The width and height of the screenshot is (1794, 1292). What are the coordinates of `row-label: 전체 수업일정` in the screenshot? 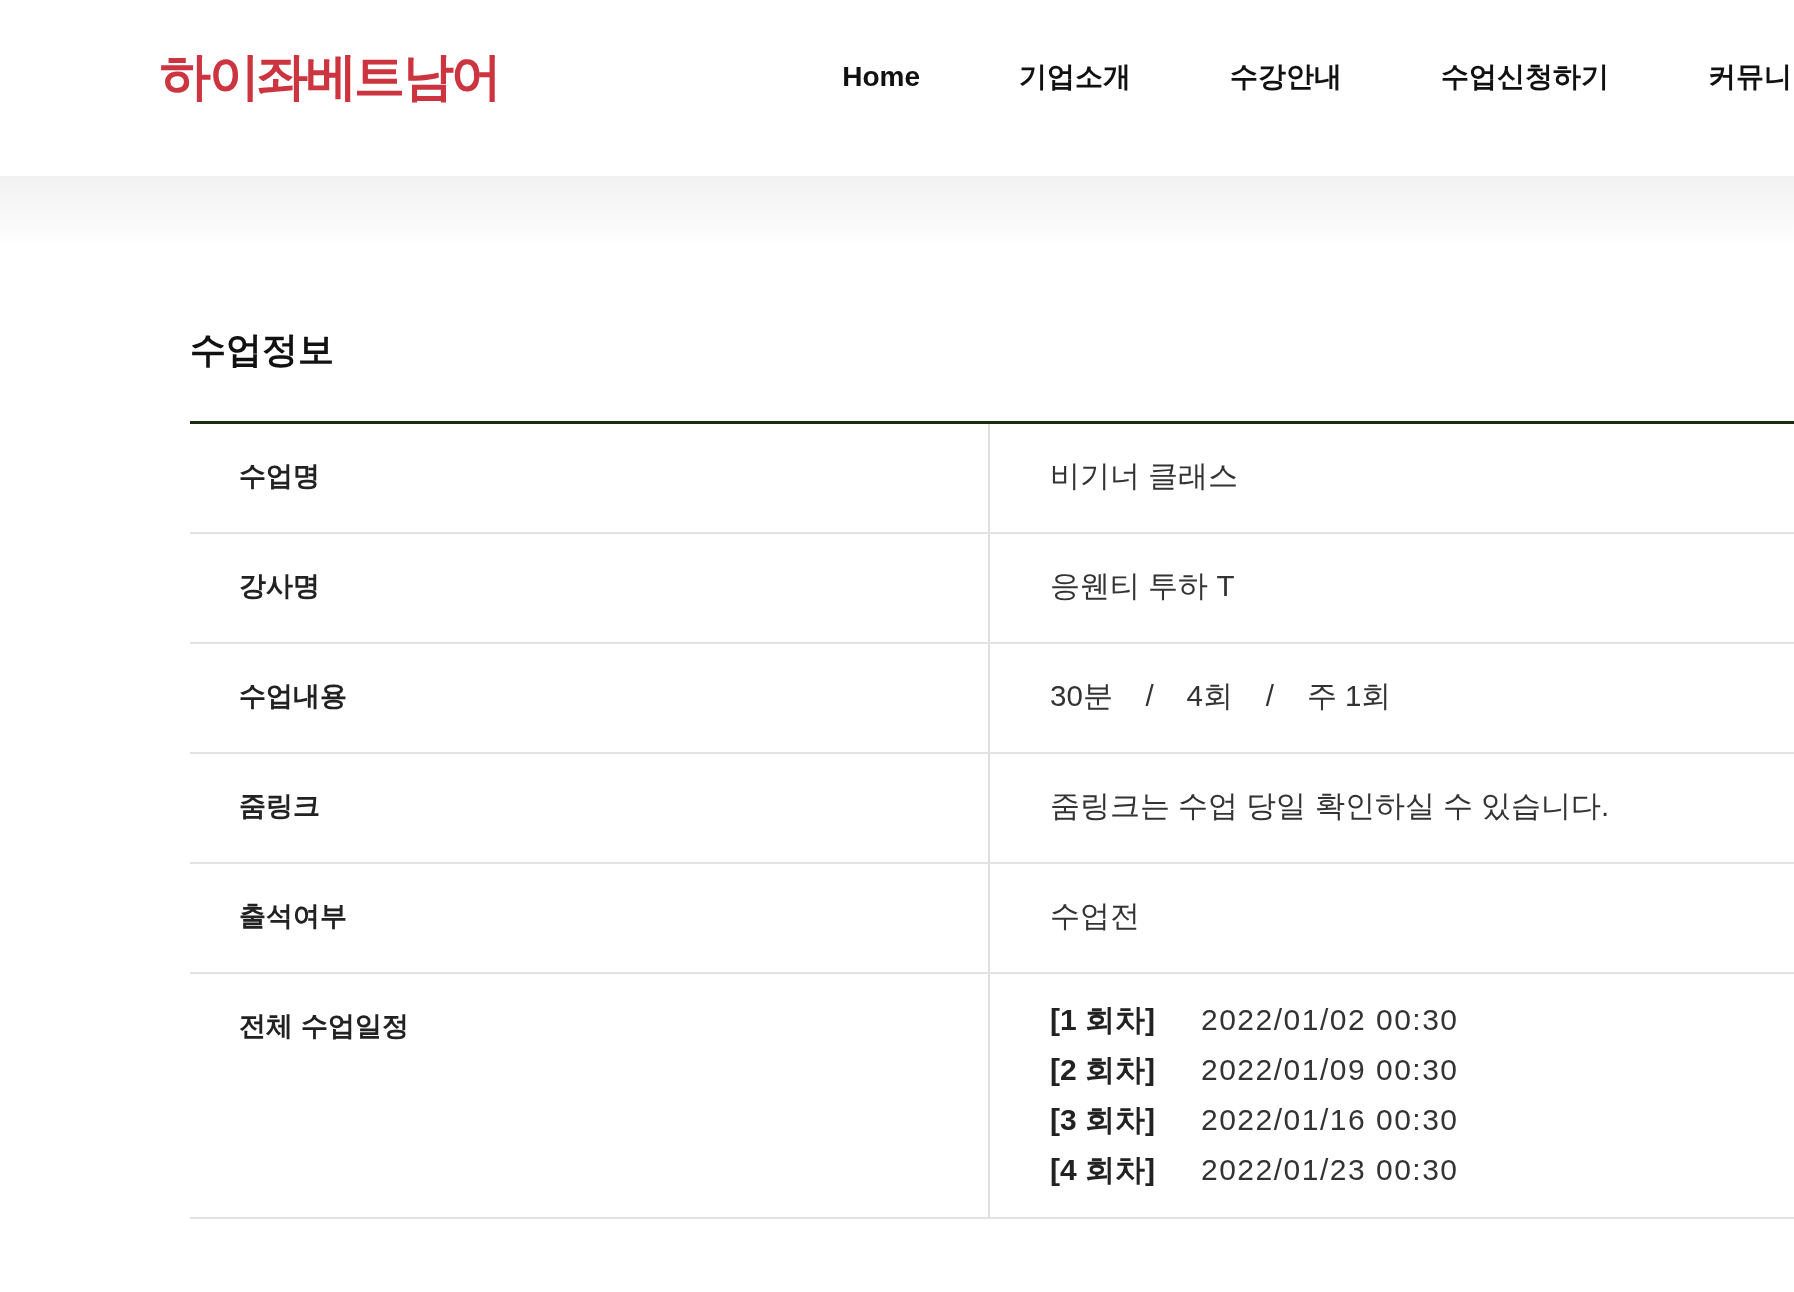 It's located at (324, 1026).